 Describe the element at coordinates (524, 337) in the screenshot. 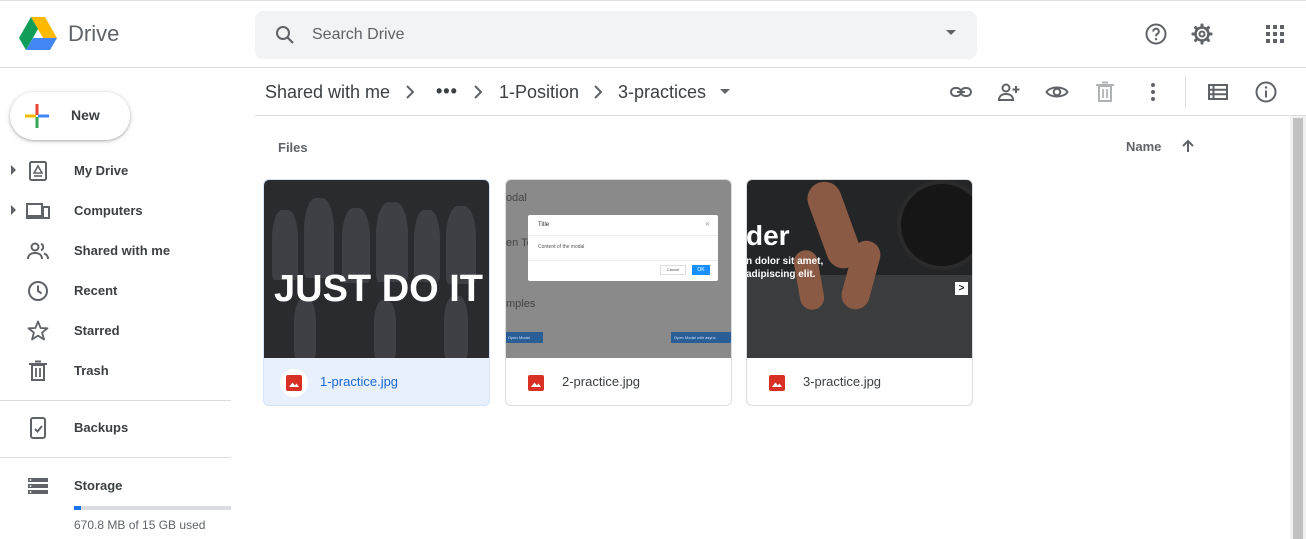

I see `thumbnail-button: Open Modal` at that location.